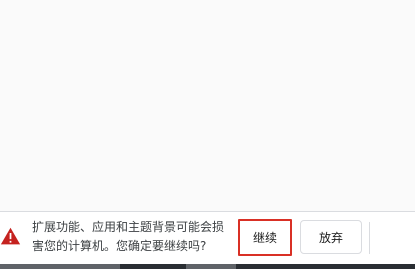 This screenshot has height=269, width=415. I want to click on warning-message: 扩展功能、应用和主题背景可能会损 害您的计算机。您确定要继续吗?, so click(130, 237).